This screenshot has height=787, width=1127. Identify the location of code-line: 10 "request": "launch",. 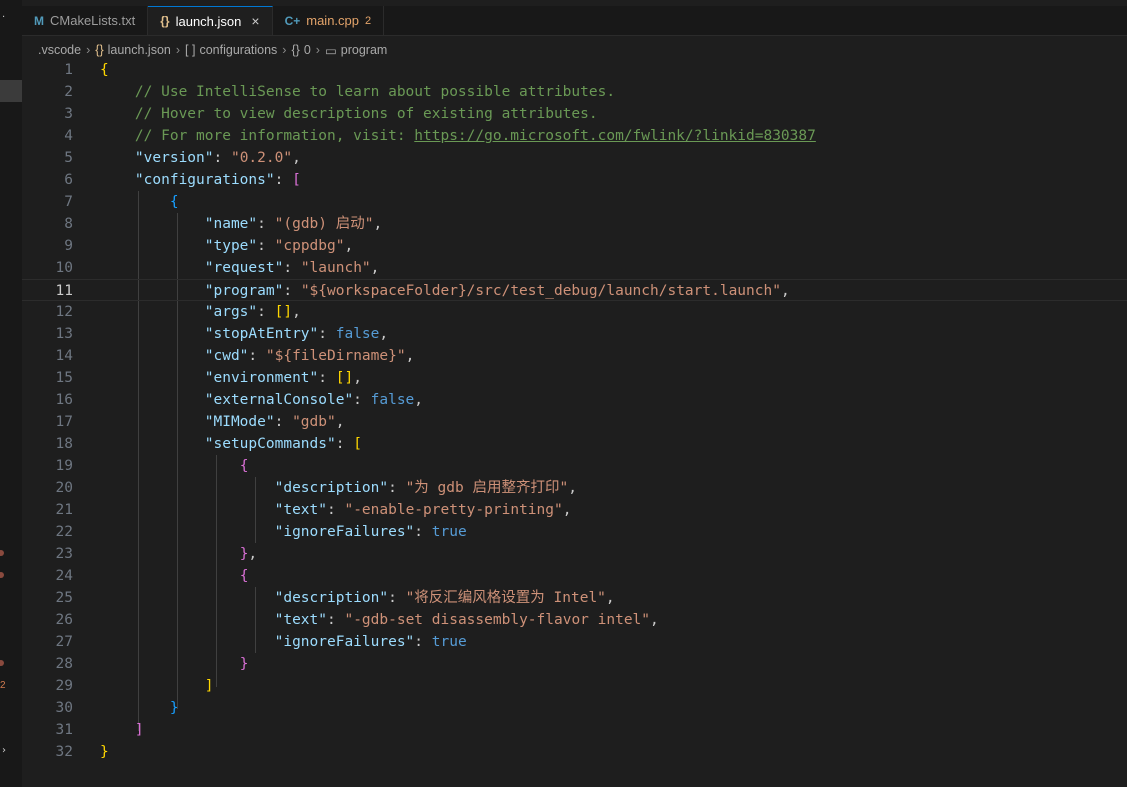
(574, 268).